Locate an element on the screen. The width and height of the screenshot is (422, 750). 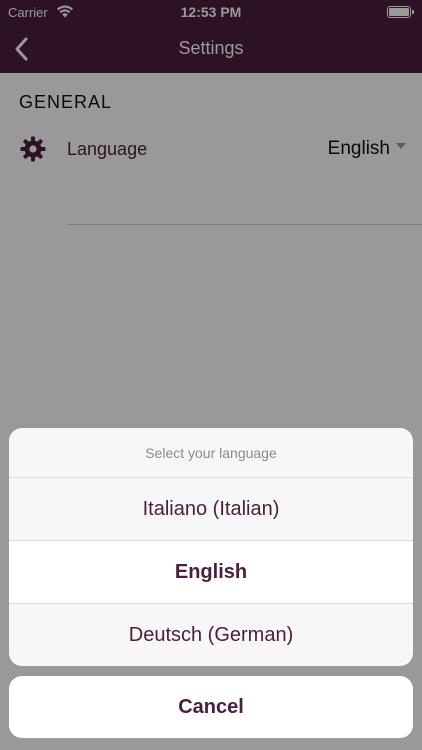
option-german: Deutsch (German) is located at coordinates (211, 635).